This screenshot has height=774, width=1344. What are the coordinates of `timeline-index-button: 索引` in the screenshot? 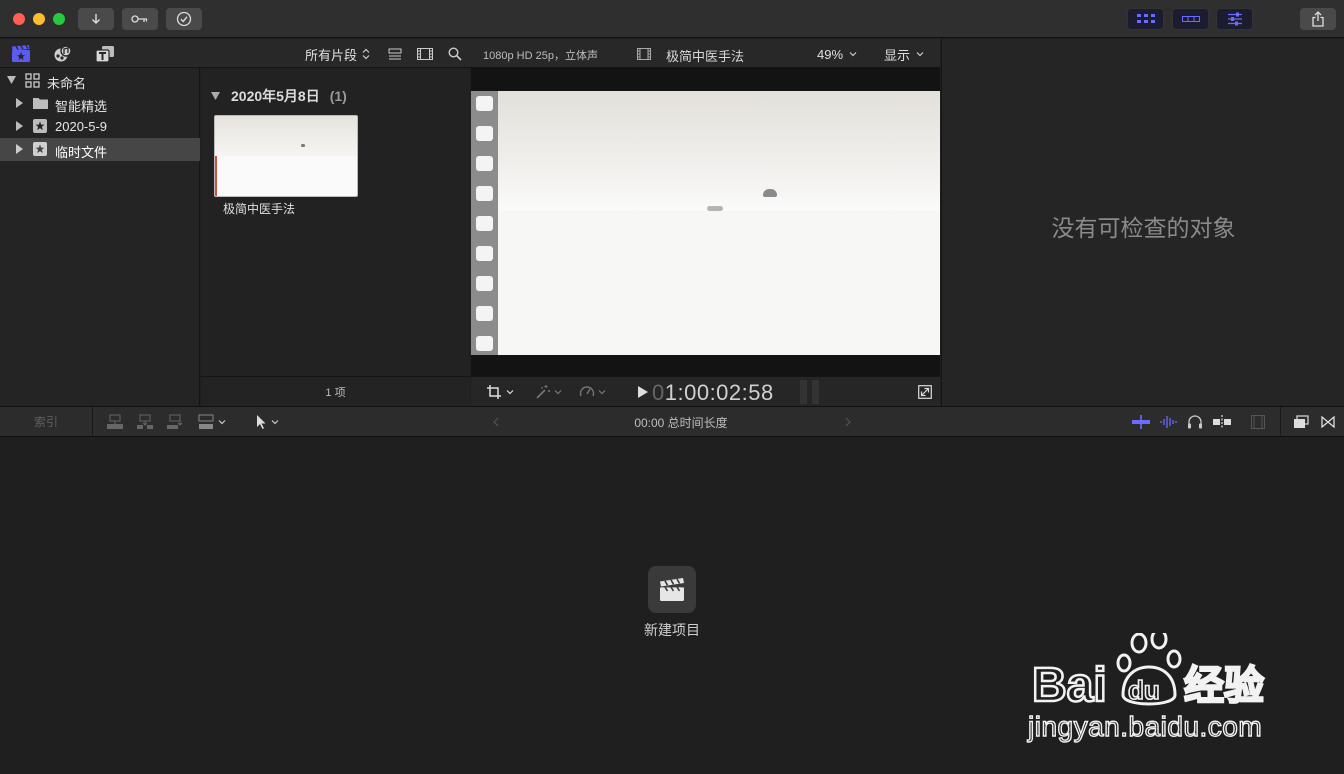 It's located at (46, 421).